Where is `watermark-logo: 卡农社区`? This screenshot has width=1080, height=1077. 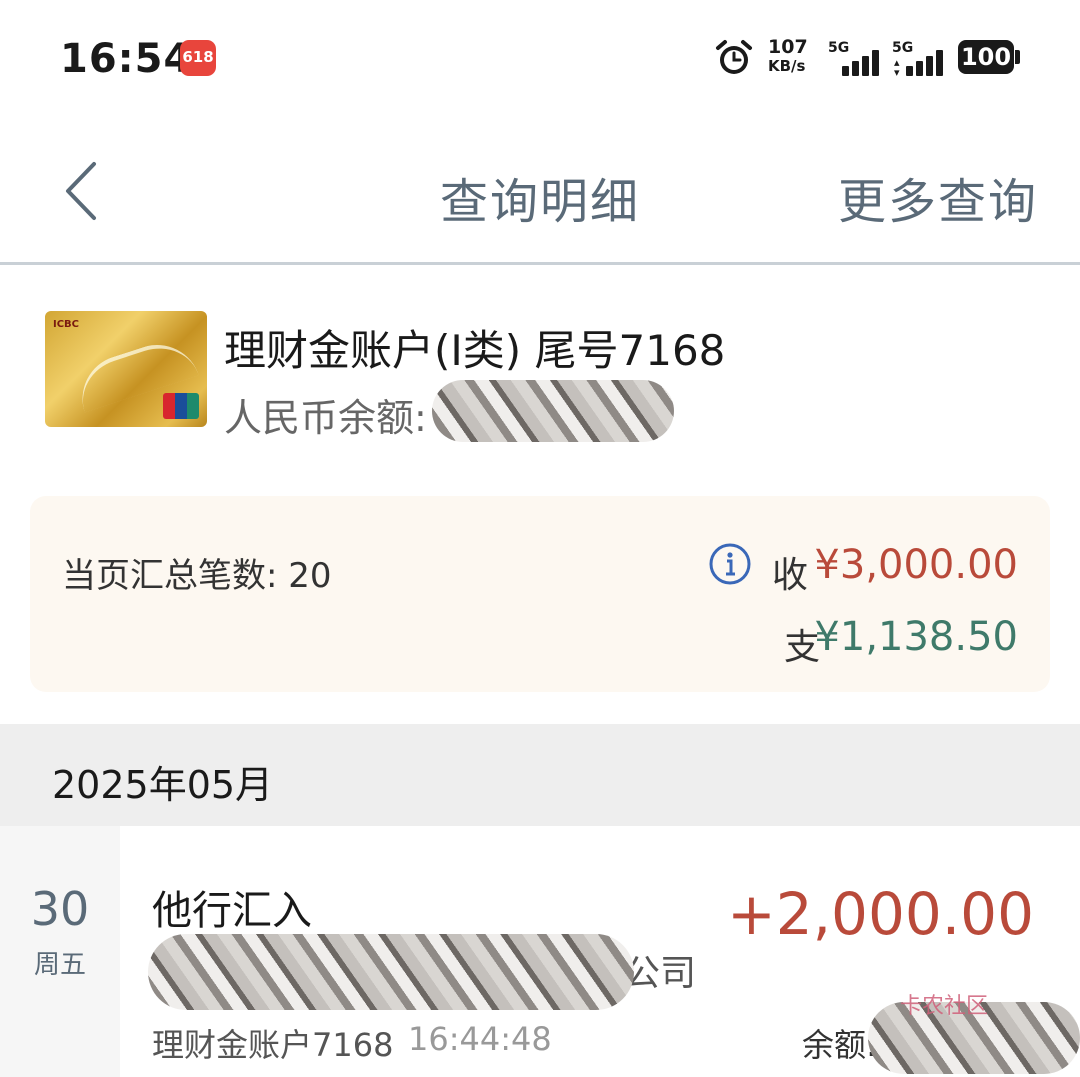
watermark-logo: 卡农社区 is located at coordinates (944, 1006).